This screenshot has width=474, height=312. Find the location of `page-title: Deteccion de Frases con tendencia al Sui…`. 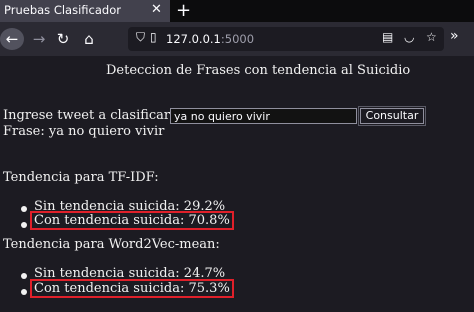

page-title: Deteccion de Frases con tendencia al Sui… is located at coordinates (258, 70).